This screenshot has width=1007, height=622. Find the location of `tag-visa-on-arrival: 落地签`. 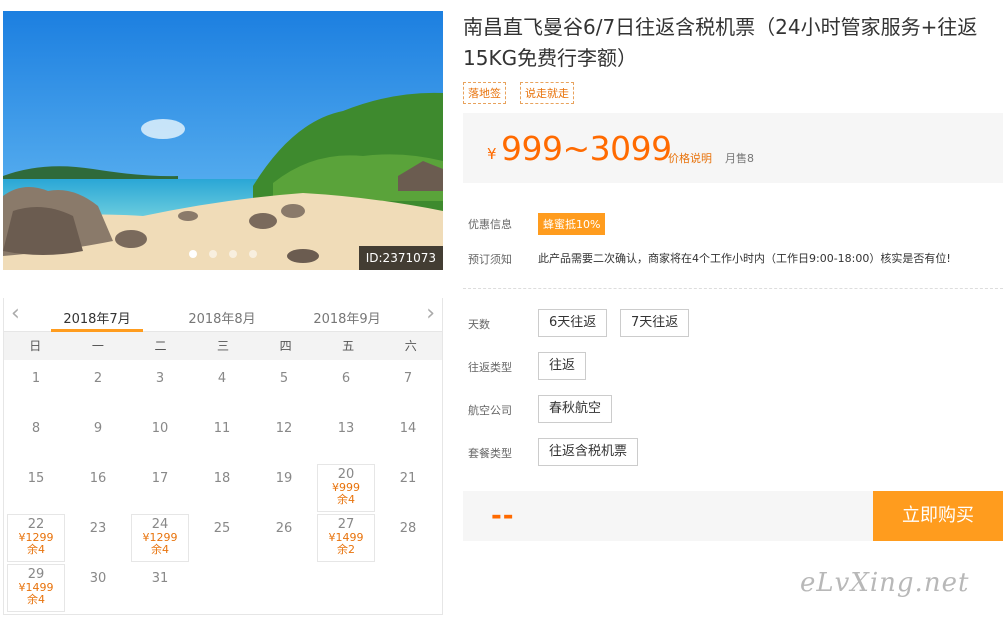

tag-visa-on-arrival: 落地签 is located at coordinates (484, 93).